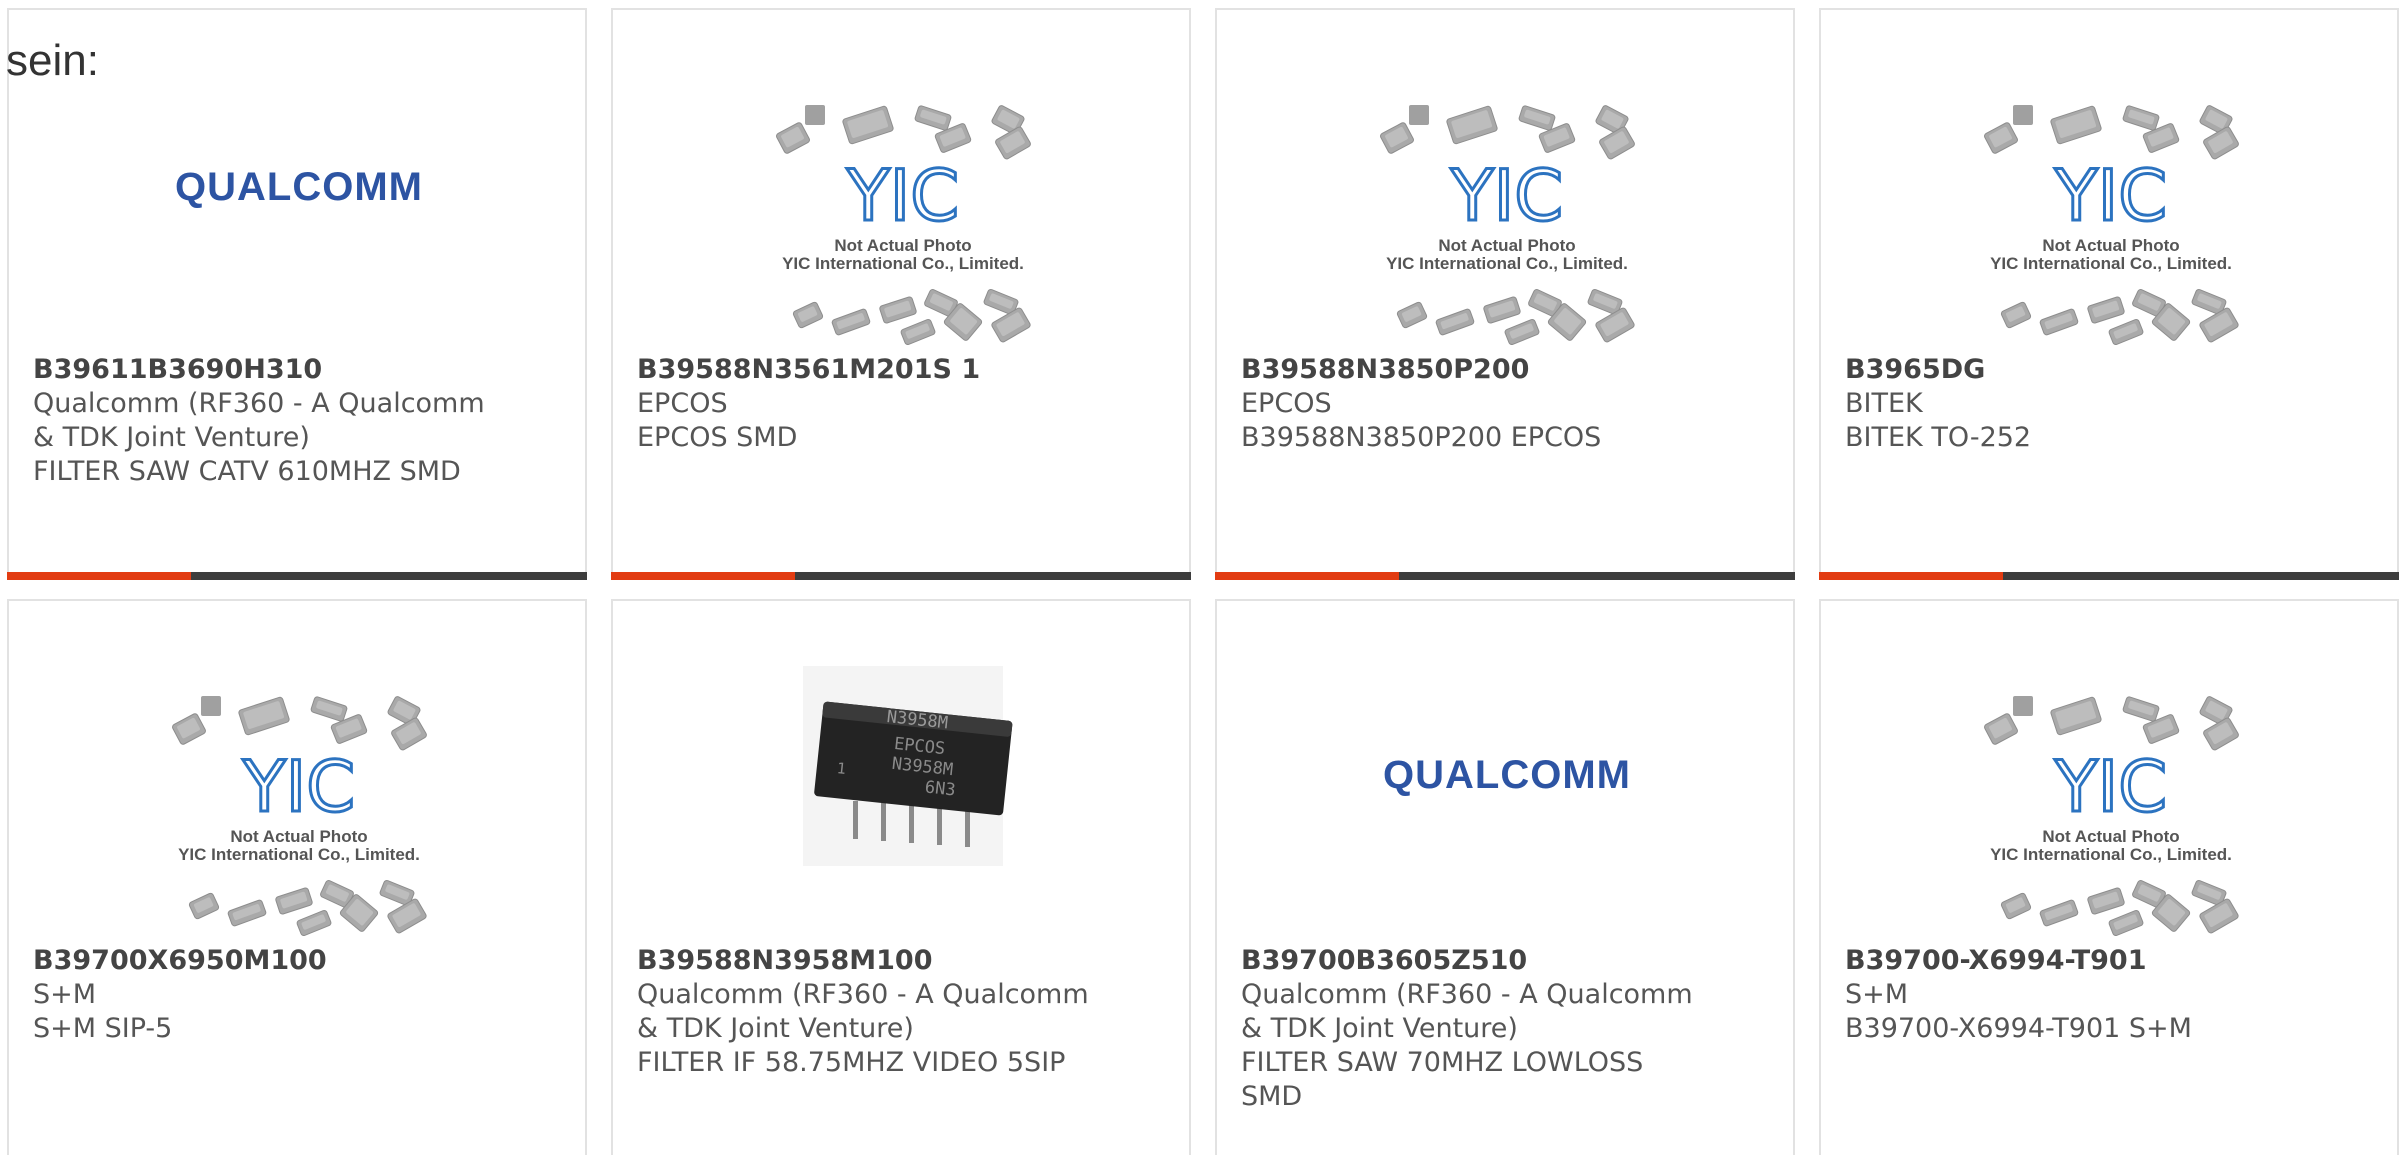 The height and width of the screenshot is (1155, 2400). What do you see at coordinates (268, 961) in the screenshot?
I see `part-number: B39700X6950M100` at bounding box center [268, 961].